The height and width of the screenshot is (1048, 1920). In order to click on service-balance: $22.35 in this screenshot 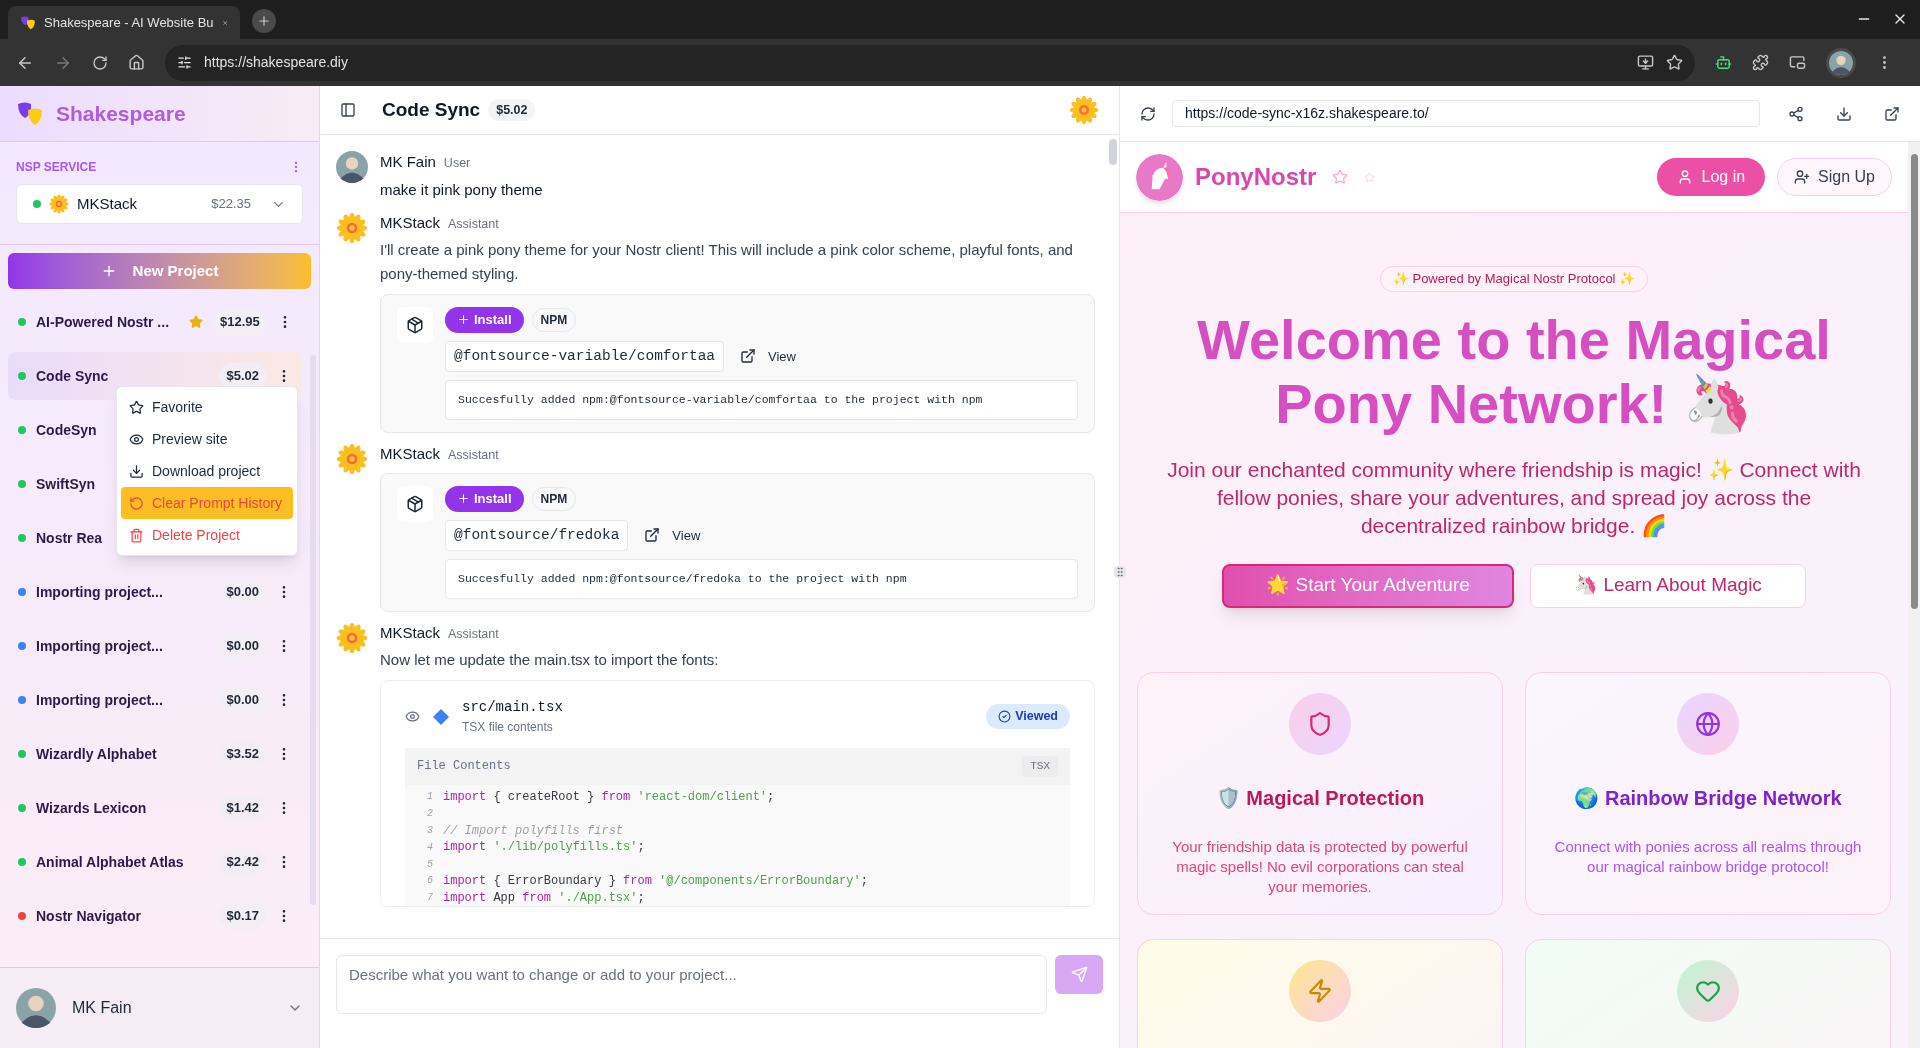, I will do `click(231, 204)`.